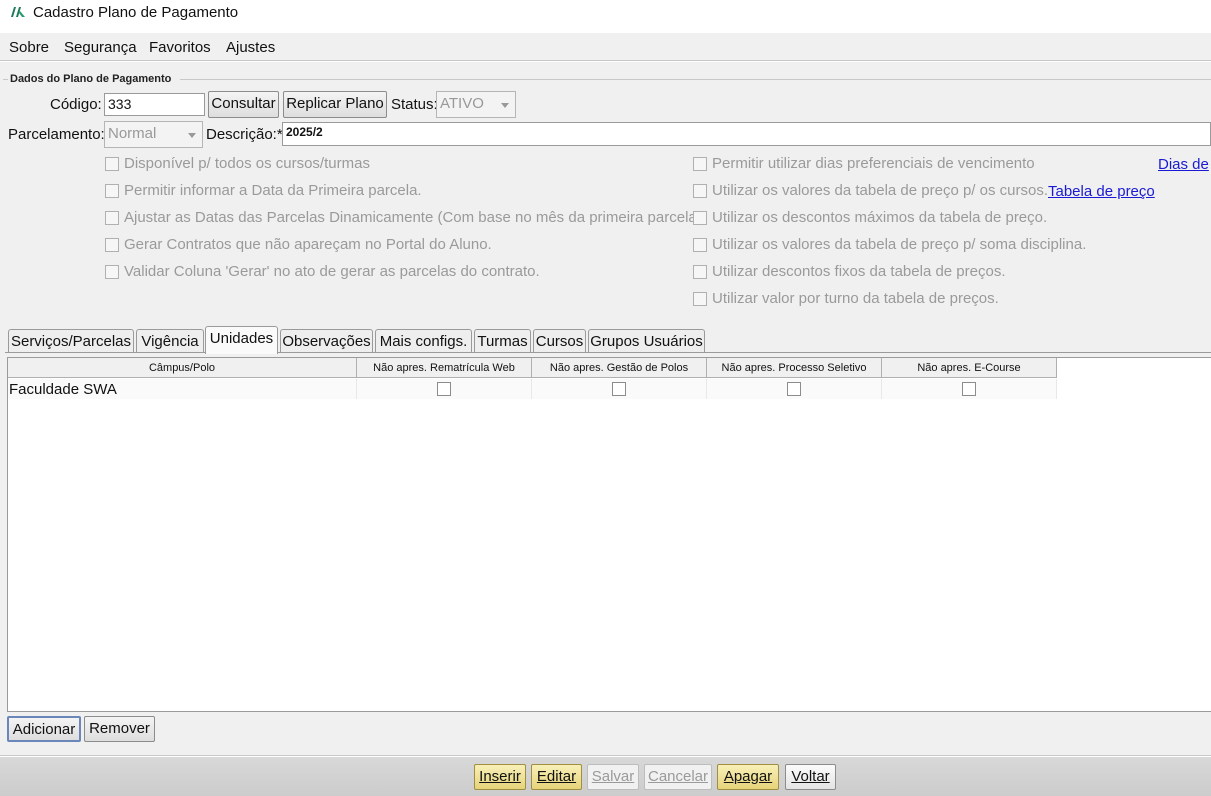 This screenshot has width=1211, height=796. What do you see at coordinates (100, 47) in the screenshot?
I see `menu-seguranca: Segurança` at bounding box center [100, 47].